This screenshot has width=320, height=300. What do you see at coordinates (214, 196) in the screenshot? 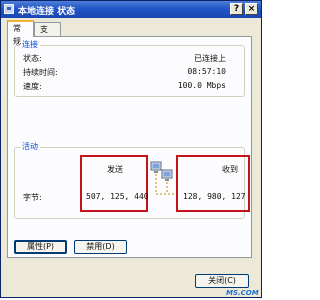
I see `bytes-received-value: 128, 980, 127` at bounding box center [214, 196].